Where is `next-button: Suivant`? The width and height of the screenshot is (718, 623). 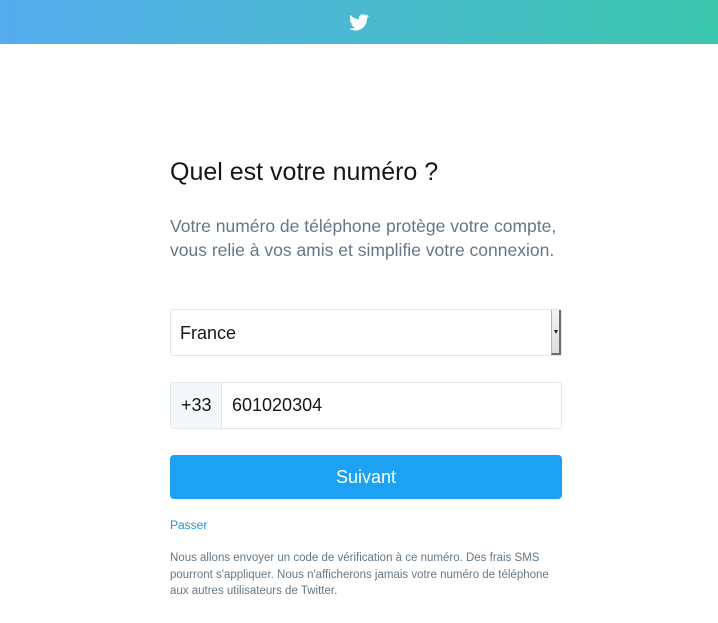 next-button: Suivant is located at coordinates (366, 477).